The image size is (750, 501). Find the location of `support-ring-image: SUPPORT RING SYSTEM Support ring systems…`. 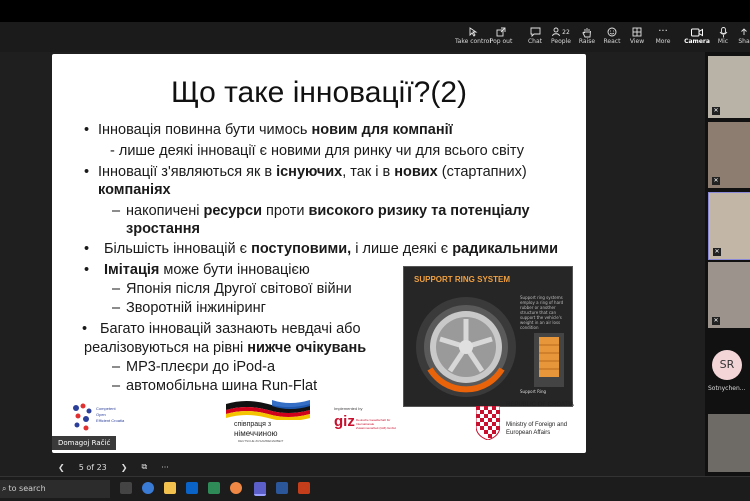

support-ring-image: SUPPORT RING SYSTEM Support ring systems… is located at coordinates (488, 336).